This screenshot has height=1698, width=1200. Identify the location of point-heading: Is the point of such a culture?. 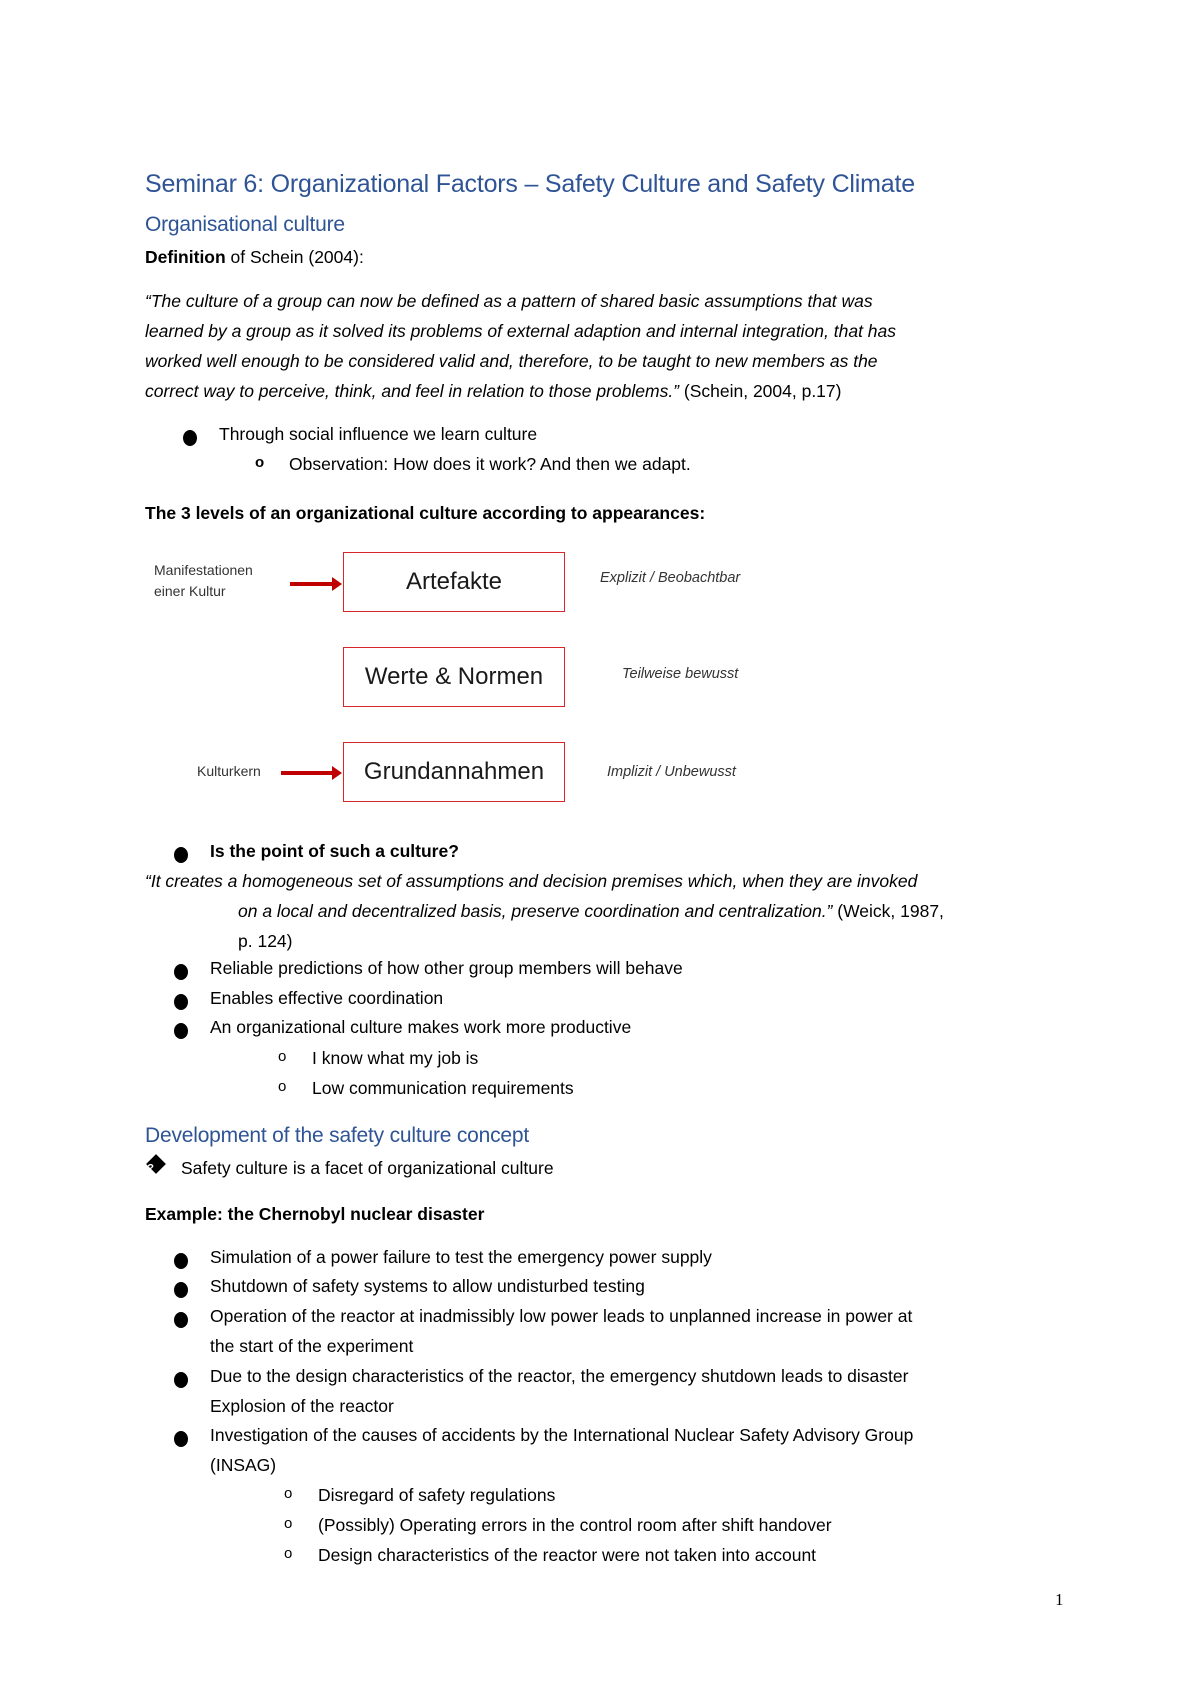
(334, 851).